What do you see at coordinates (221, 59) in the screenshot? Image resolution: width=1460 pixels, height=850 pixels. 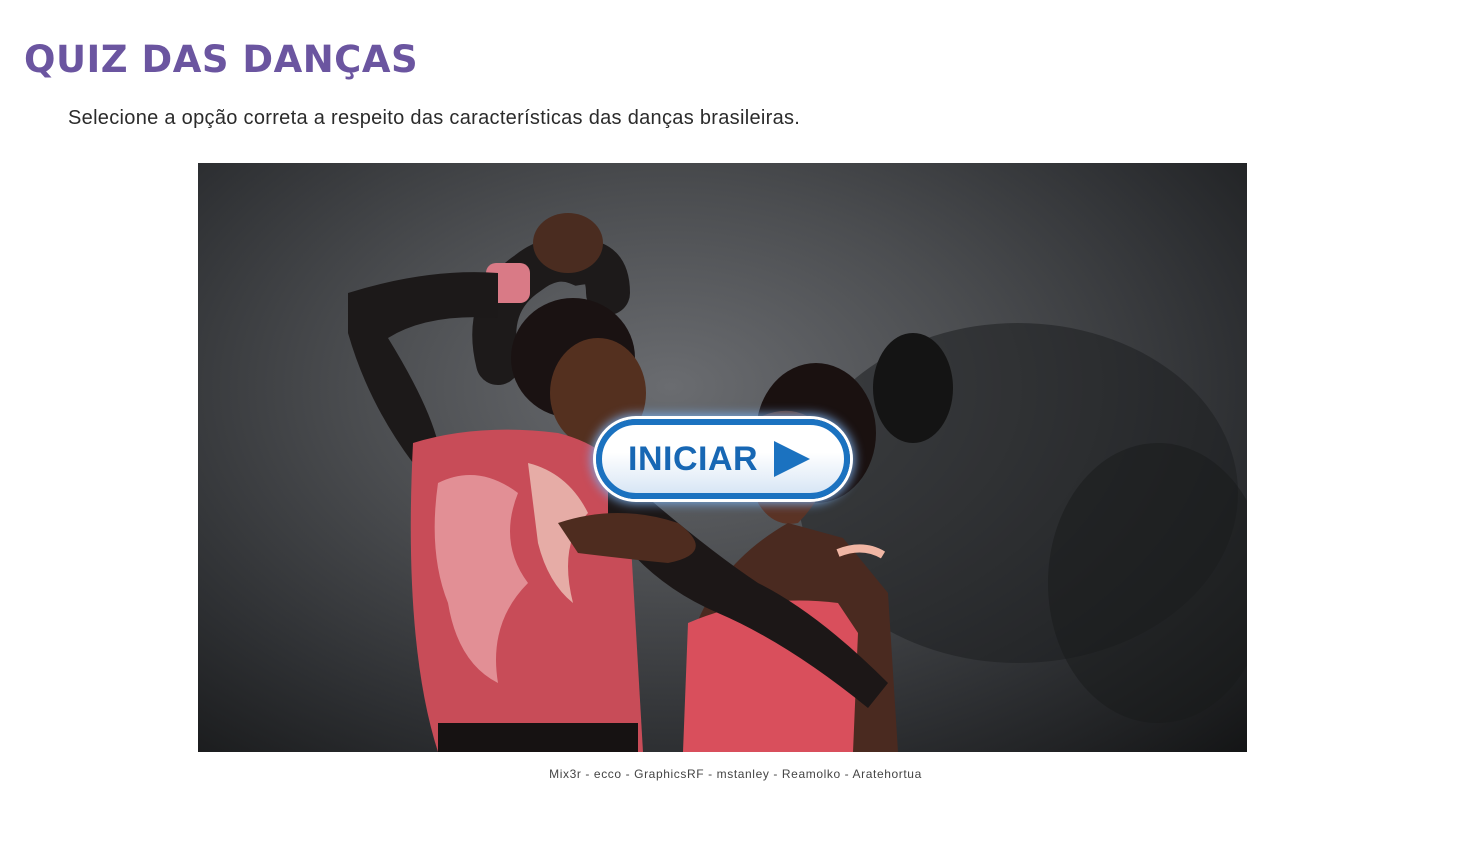 I see `page-title: QUIZ DAS DANÇAS` at bounding box center [221, 59].